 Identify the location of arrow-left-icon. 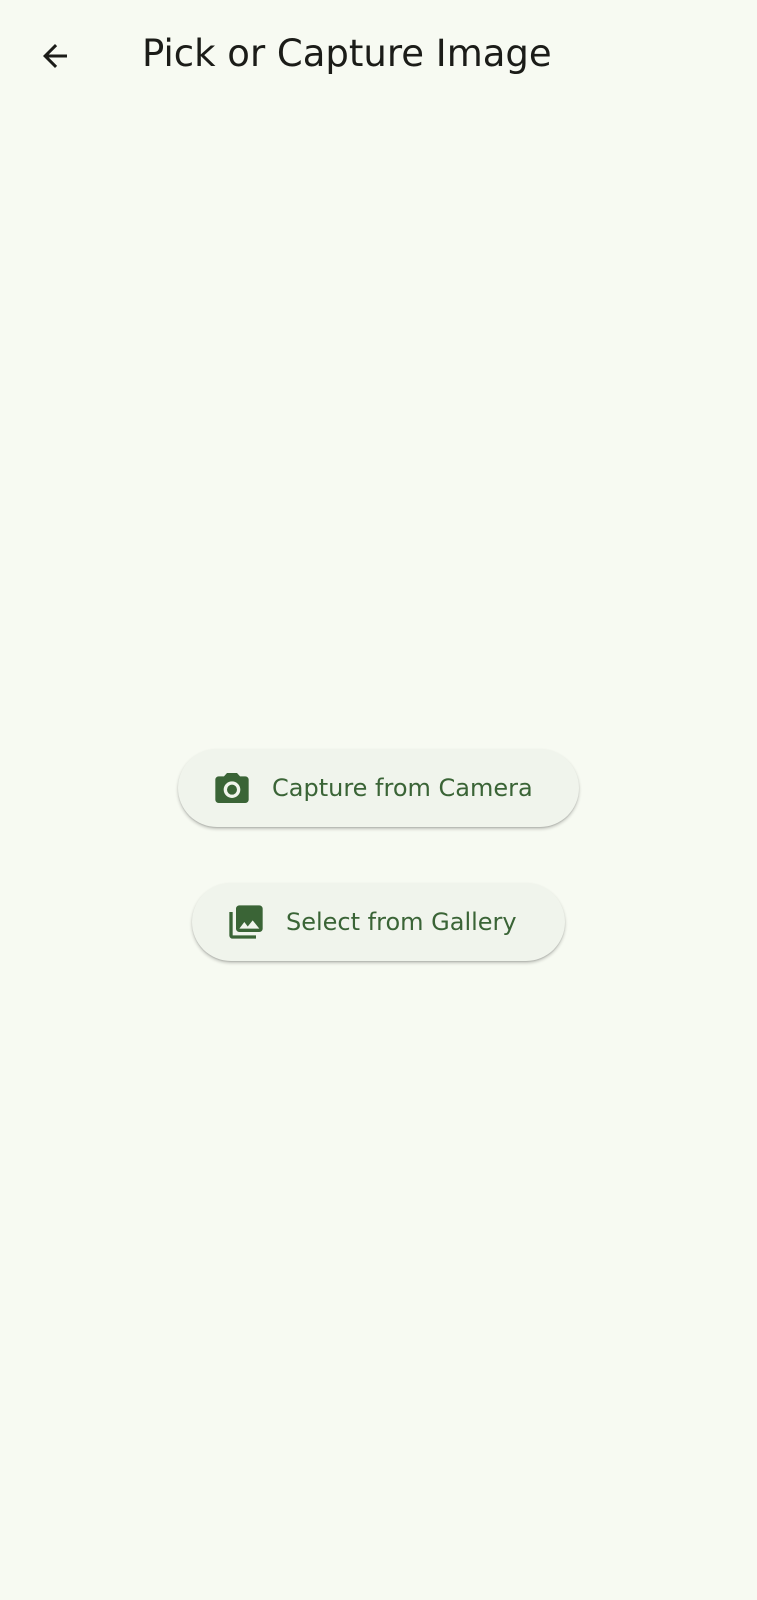
(55, 56).